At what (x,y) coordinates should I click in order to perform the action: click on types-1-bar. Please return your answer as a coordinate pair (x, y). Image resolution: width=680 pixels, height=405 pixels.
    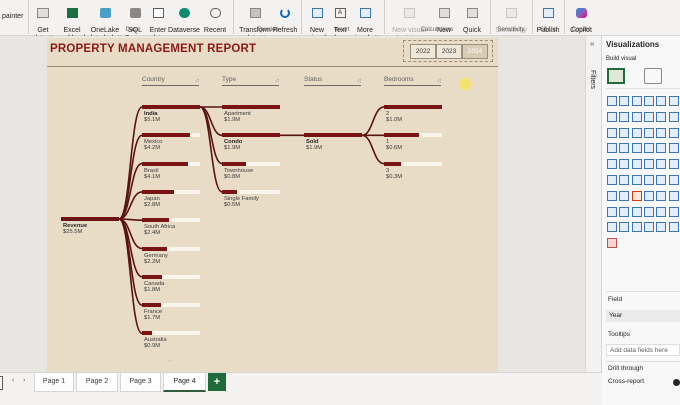
    Looking at the image, I should click on (251, 135).